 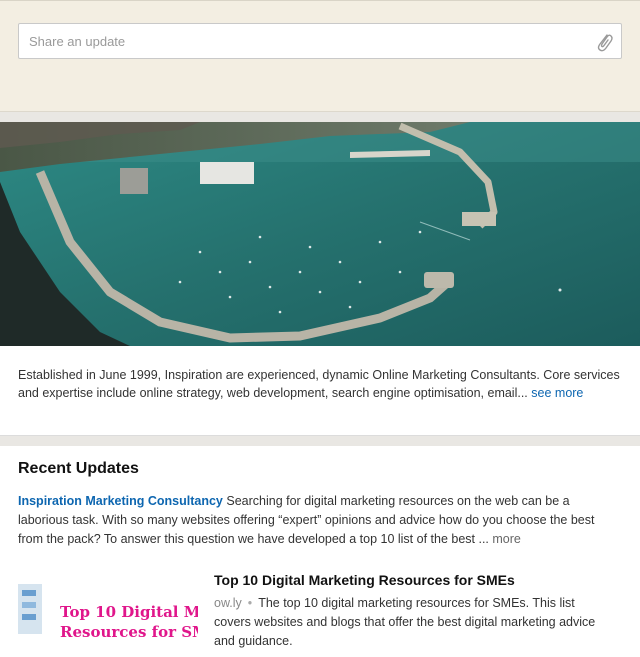 I want to click on paperclip-icon, so click(x=604, y=42).